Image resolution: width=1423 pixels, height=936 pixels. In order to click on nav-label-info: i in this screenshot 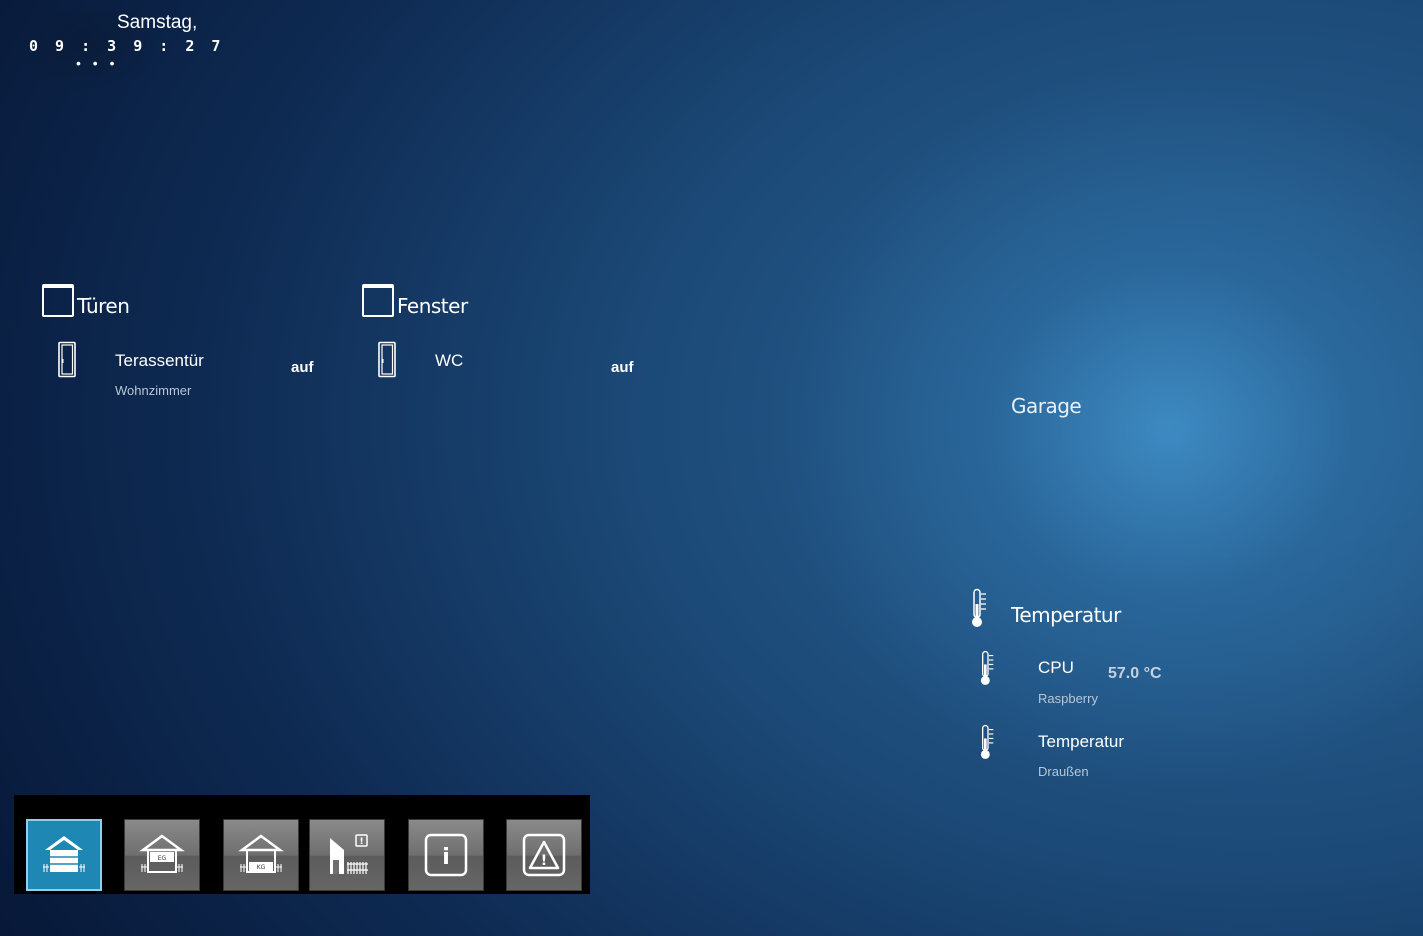, I will do `click(446, 857)`.